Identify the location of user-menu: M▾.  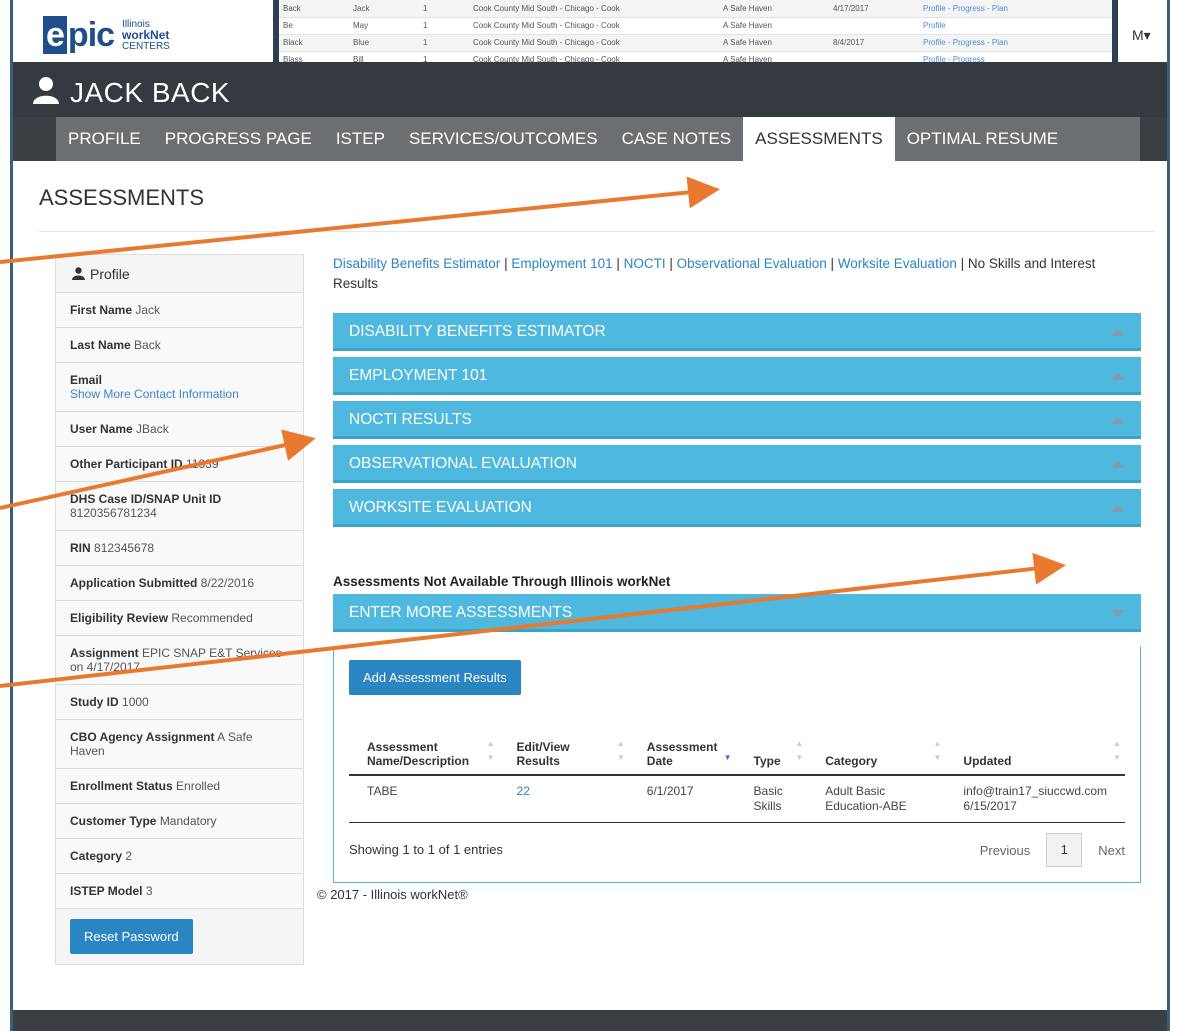
(1141, 35).